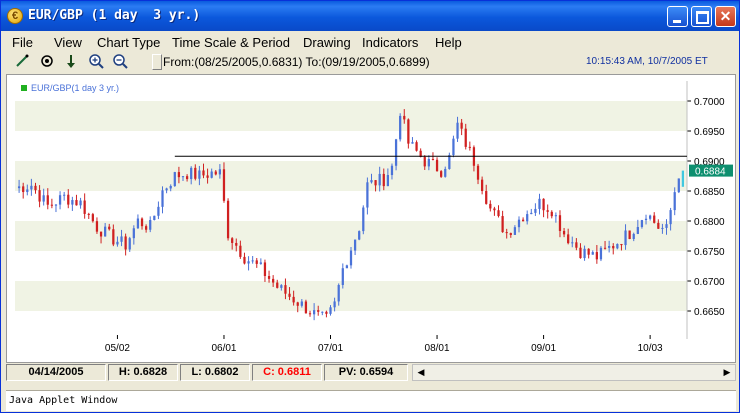 The width and height of the screenshot is (740, 413). Describe the element at coordinates (574, 372) in the screenshot. I see `horizontal-scrollbar: ◀ ▶` at that location.